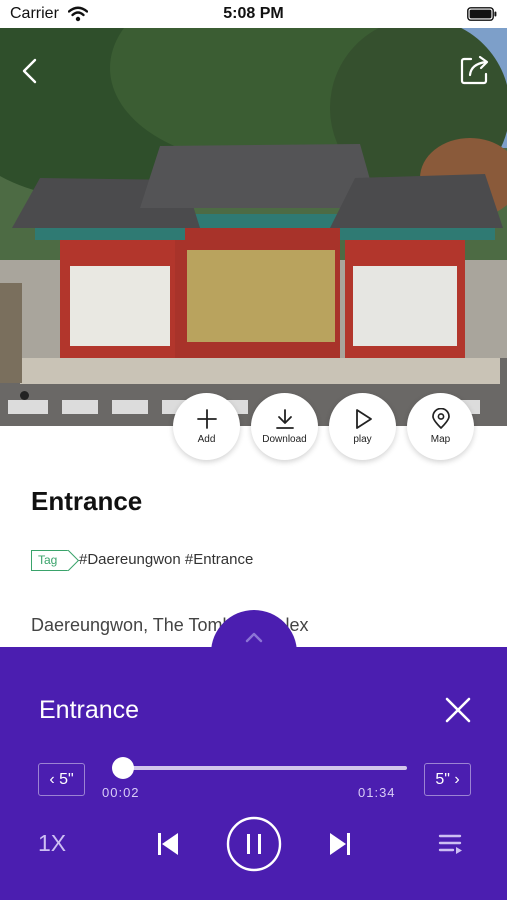 Image resolution: width=507 pixels, height=900 pixels. What do you see at coordinates (259, 768) in the screenshot?
I see `progress-bar` at bounding box center [259, 768].